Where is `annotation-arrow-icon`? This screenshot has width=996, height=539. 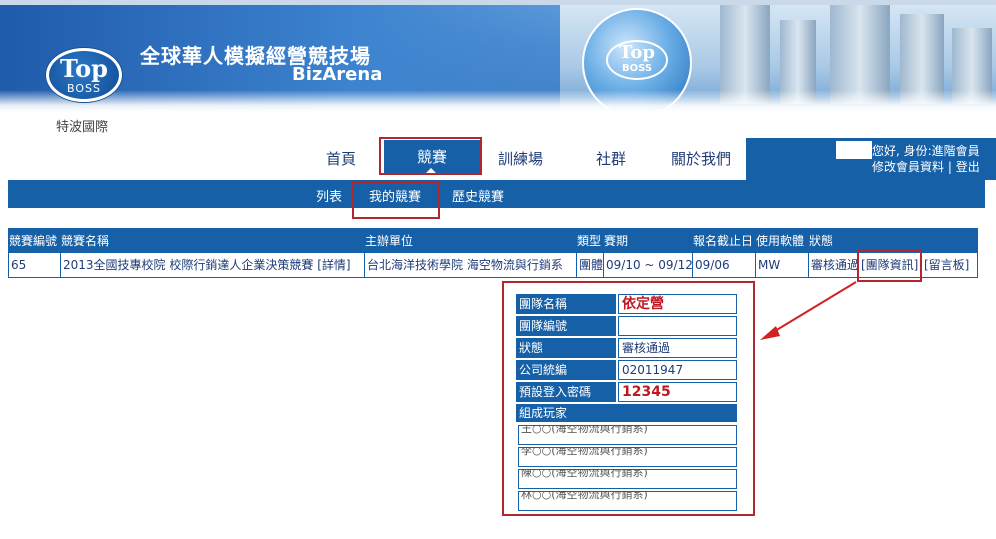
annotation-arrow-icon is located at coordinates (808, 310).